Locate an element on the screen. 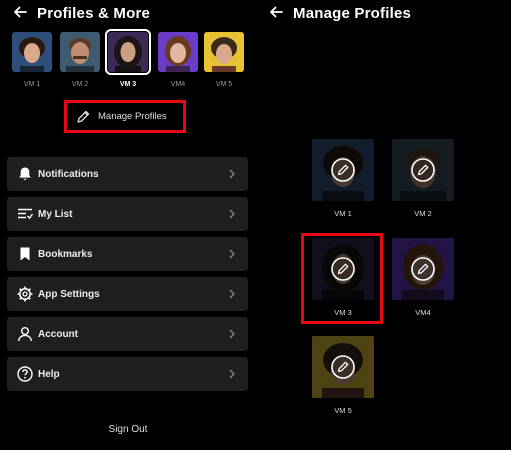  help-icon is located at coordinates (25, 374).